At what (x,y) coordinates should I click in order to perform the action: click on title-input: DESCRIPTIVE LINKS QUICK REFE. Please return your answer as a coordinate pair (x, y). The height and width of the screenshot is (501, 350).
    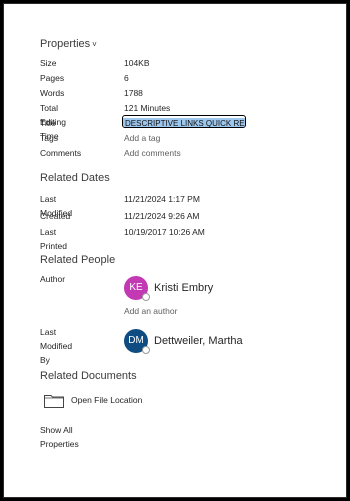
    Looking at the image, I should click on (184, 121).